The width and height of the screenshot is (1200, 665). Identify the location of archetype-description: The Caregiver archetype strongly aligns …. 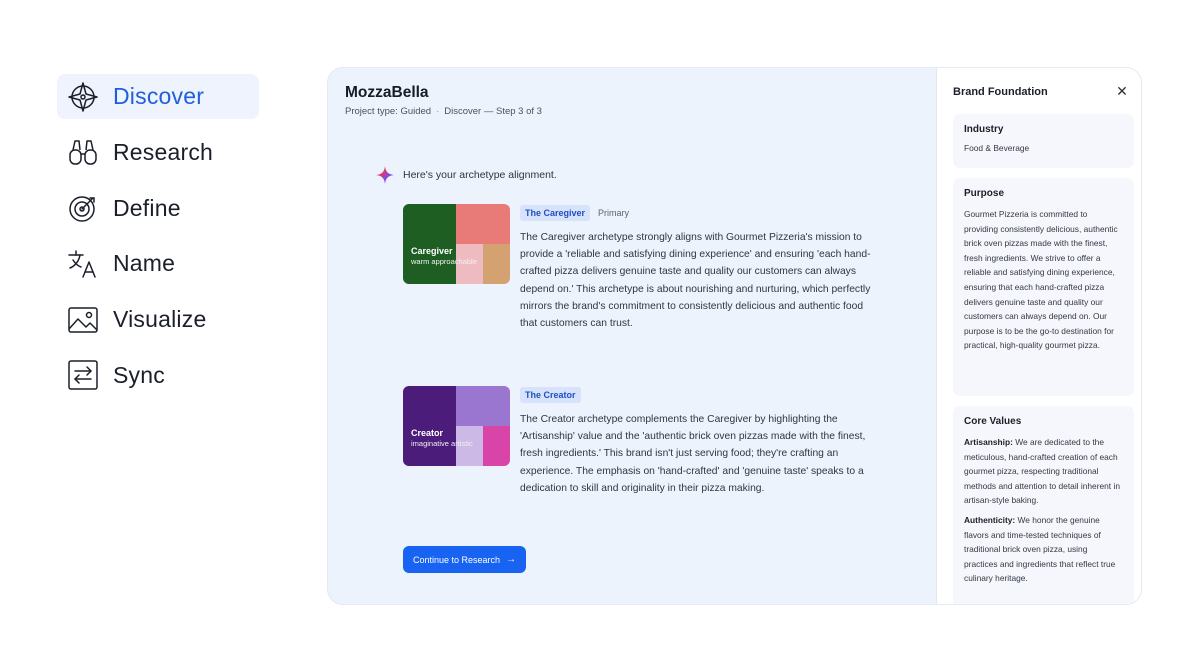
(695, 281).